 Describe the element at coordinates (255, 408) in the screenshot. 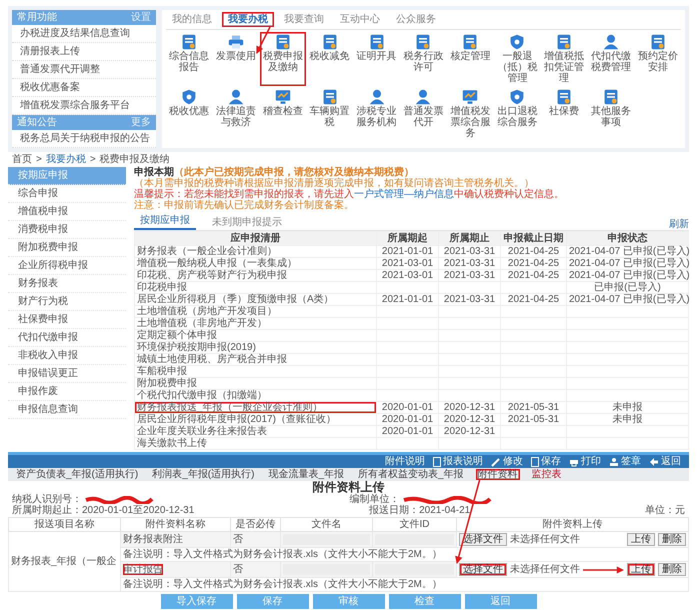

I see `table-cell: 财务报表报送_年报（一般企业会计准则）` at that location.